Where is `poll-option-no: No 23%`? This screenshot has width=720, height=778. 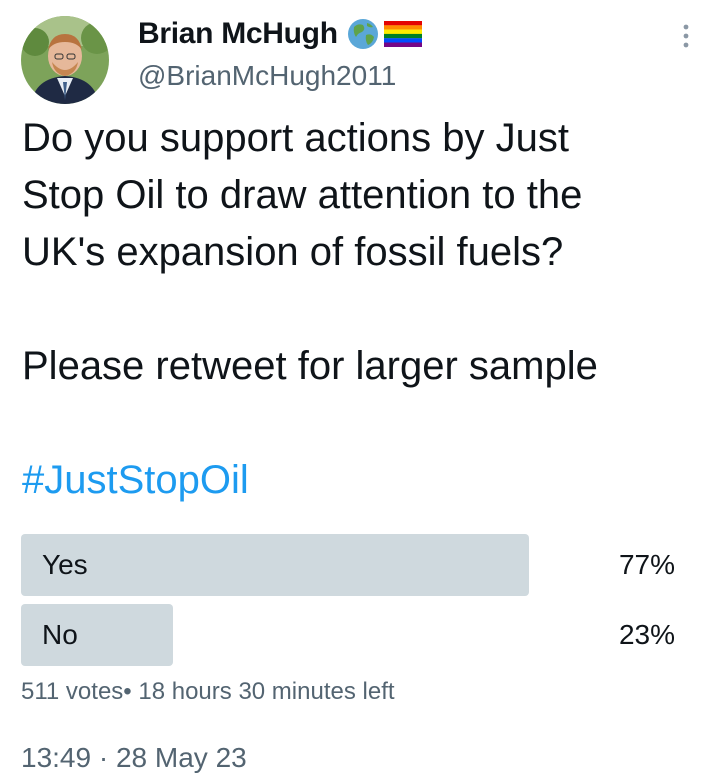 poll-option-no: No 23% is located at coordinates (351, 635).